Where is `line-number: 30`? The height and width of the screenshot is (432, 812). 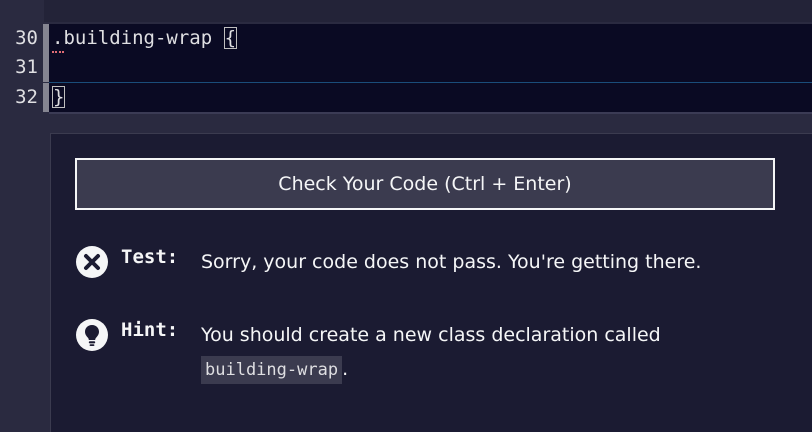
line-number: 30 is located at coordinates (26, 38).